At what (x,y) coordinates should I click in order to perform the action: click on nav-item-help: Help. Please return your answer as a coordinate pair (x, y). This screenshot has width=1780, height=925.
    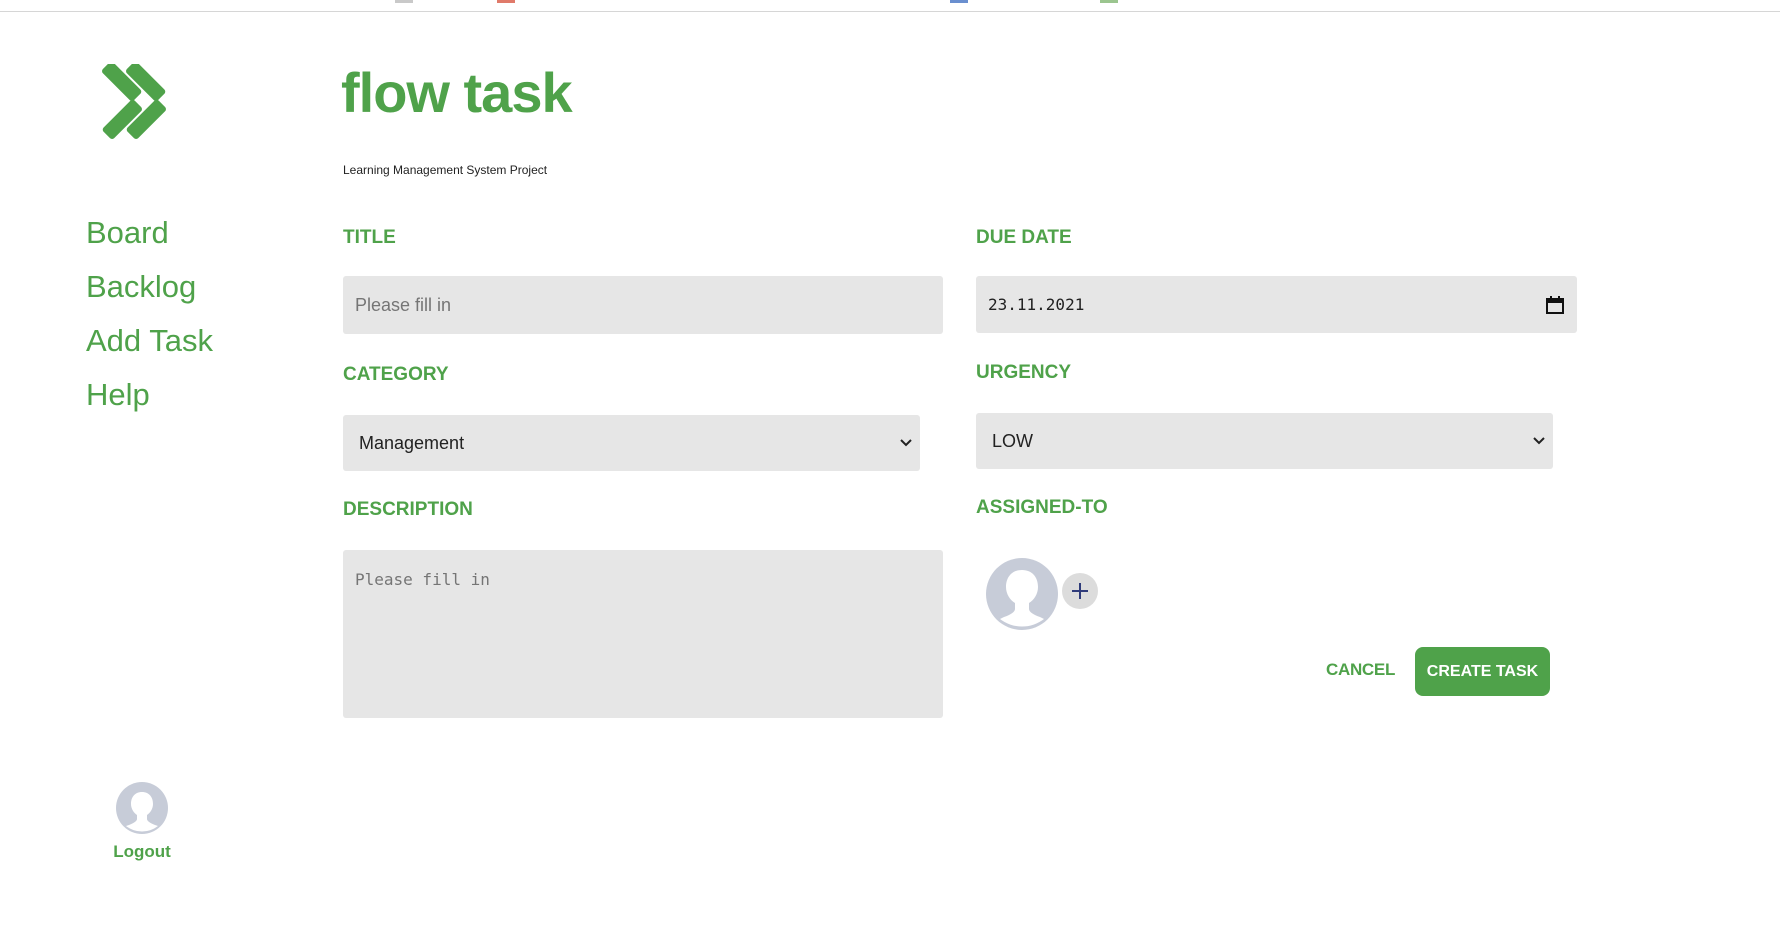
    Looking at the image, I should click on (149, 395).